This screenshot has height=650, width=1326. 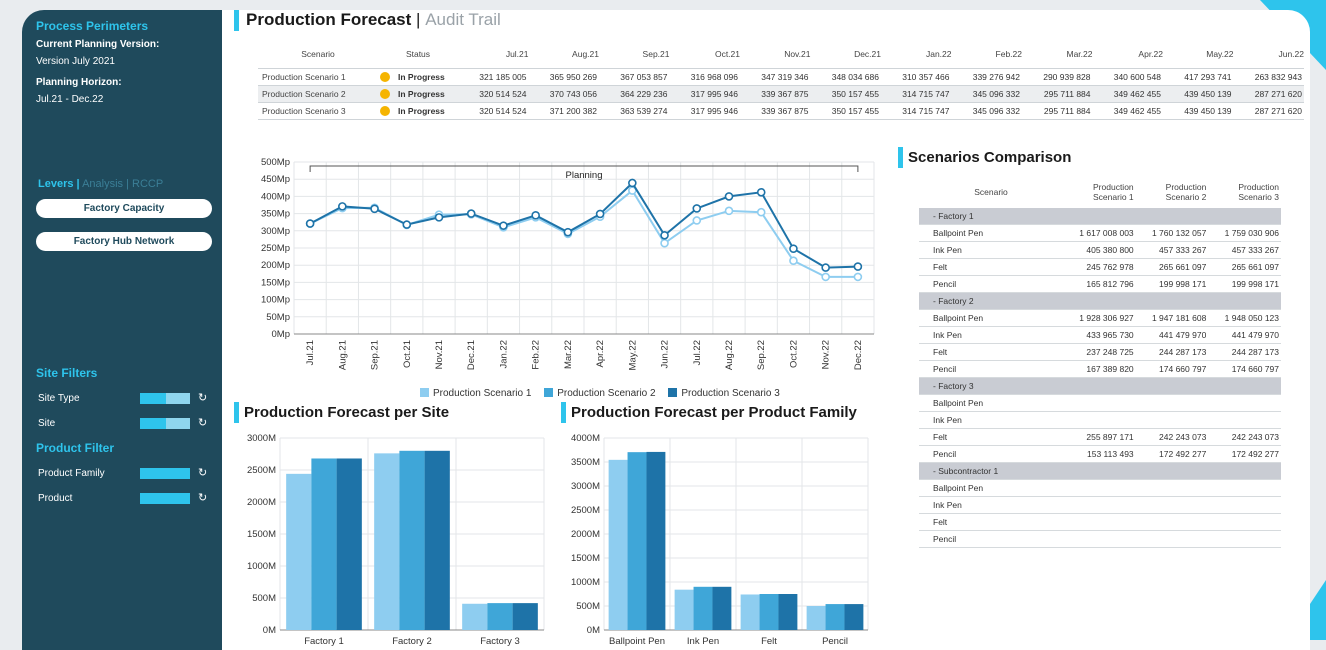 What do you see at coordinates (124, 241) in the screenshot?
I see `factory-hub-network-button: Factory Hub Network` at bounding box center [124, 241].